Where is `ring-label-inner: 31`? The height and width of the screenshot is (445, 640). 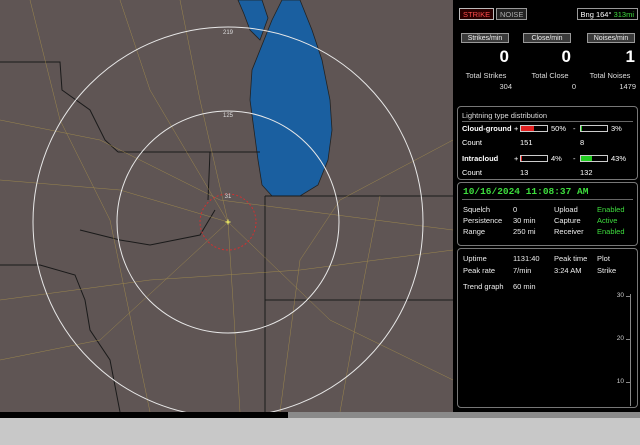 ring-label-inner: 31 is located at coordinates (228, 197).